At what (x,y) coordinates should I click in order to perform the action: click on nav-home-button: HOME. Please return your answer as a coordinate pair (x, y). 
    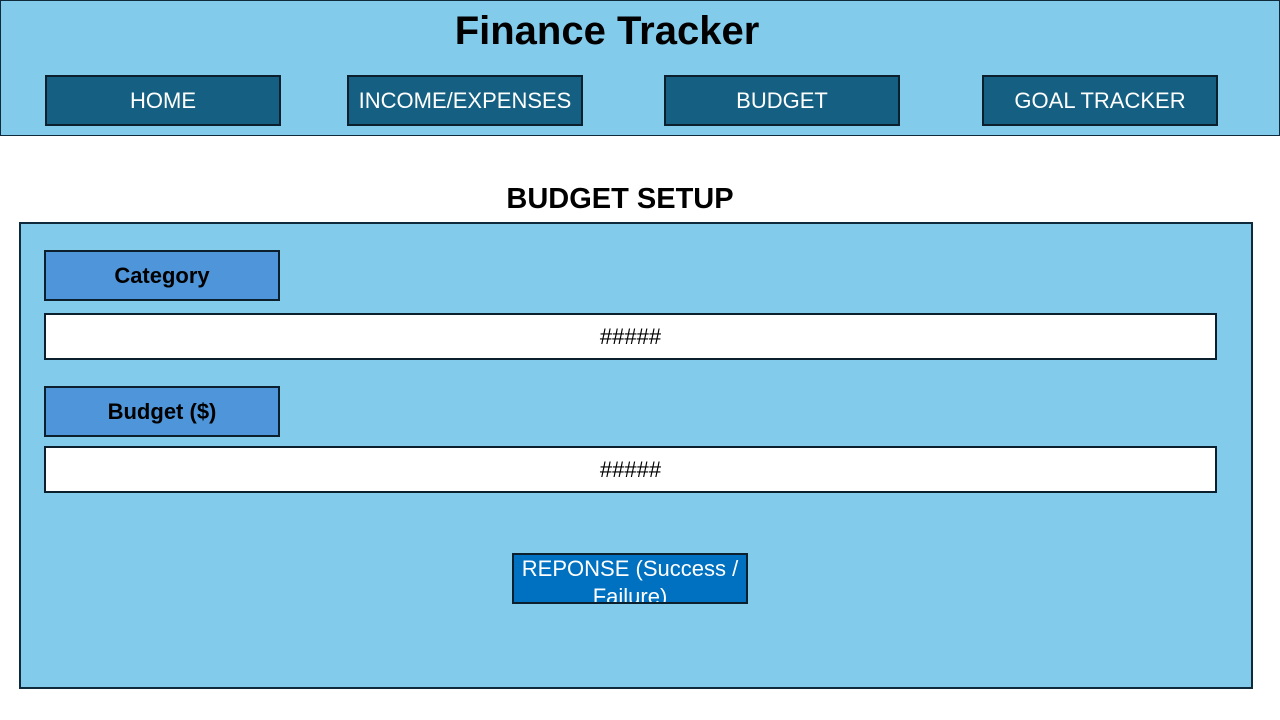
    Looking at the image, I should click on (163, 100).